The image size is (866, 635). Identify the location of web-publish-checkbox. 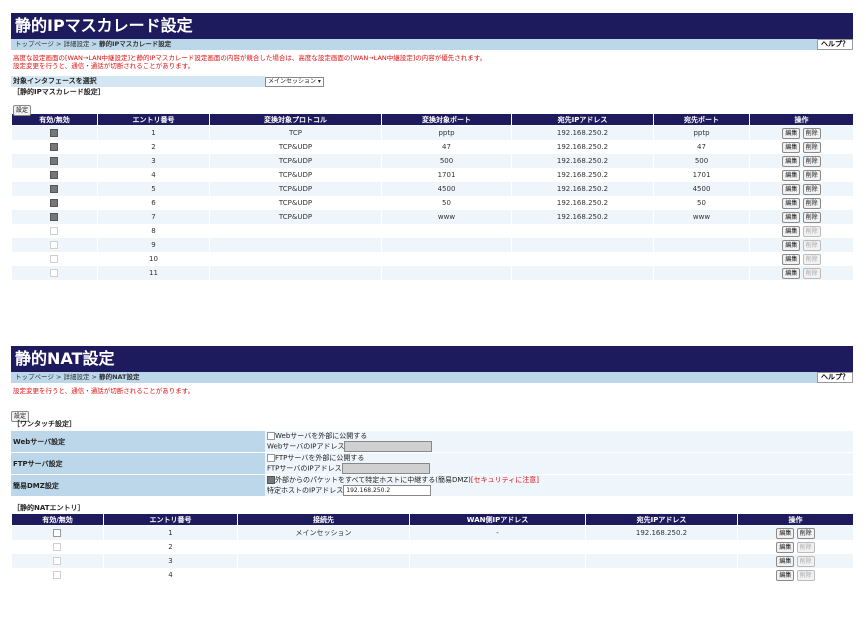
(271, 436).